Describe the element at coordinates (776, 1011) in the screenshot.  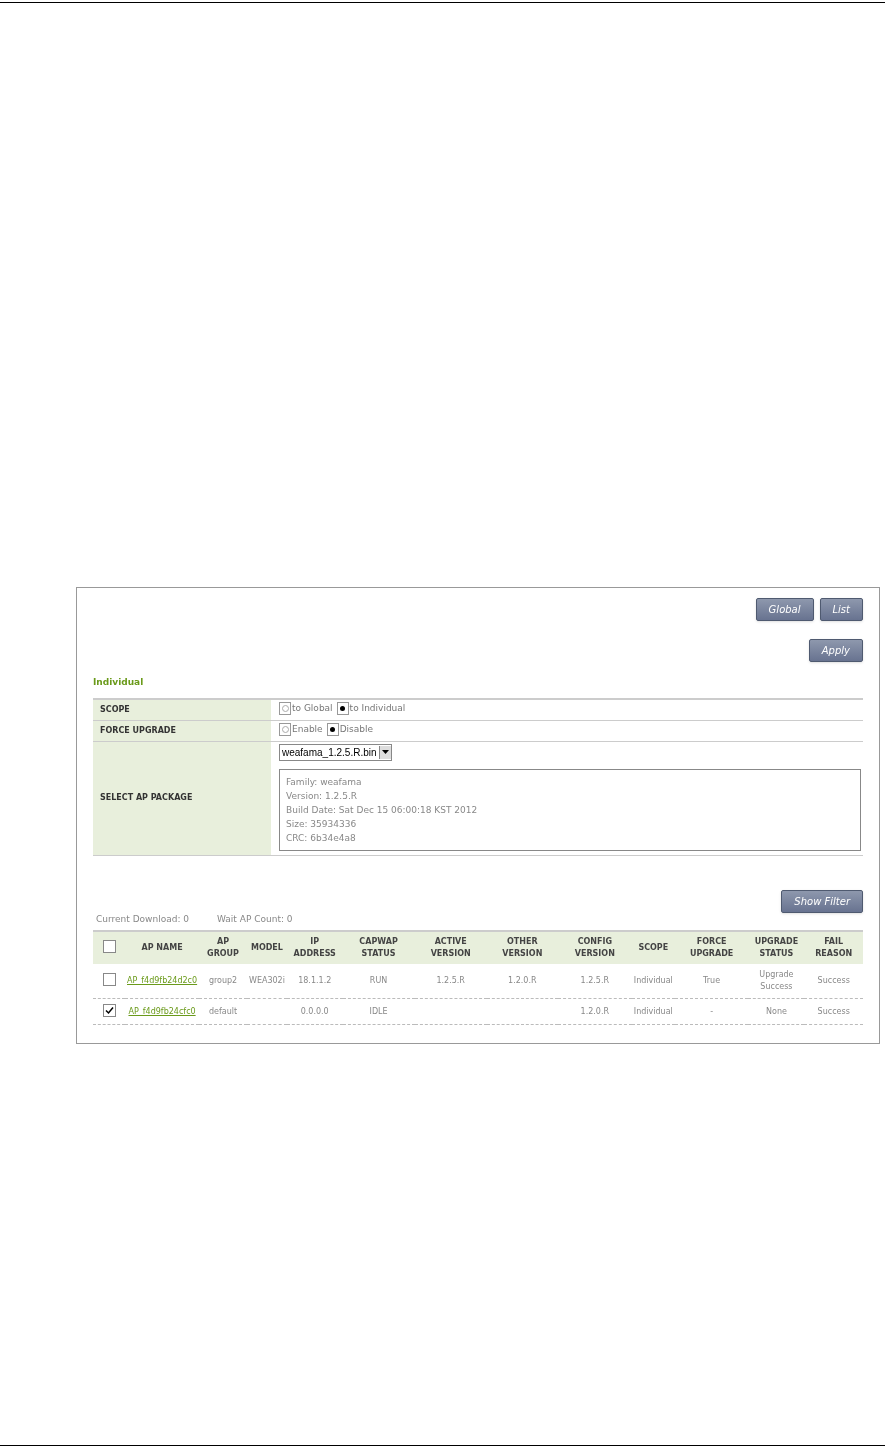
I see `table-cell: None` at that location.